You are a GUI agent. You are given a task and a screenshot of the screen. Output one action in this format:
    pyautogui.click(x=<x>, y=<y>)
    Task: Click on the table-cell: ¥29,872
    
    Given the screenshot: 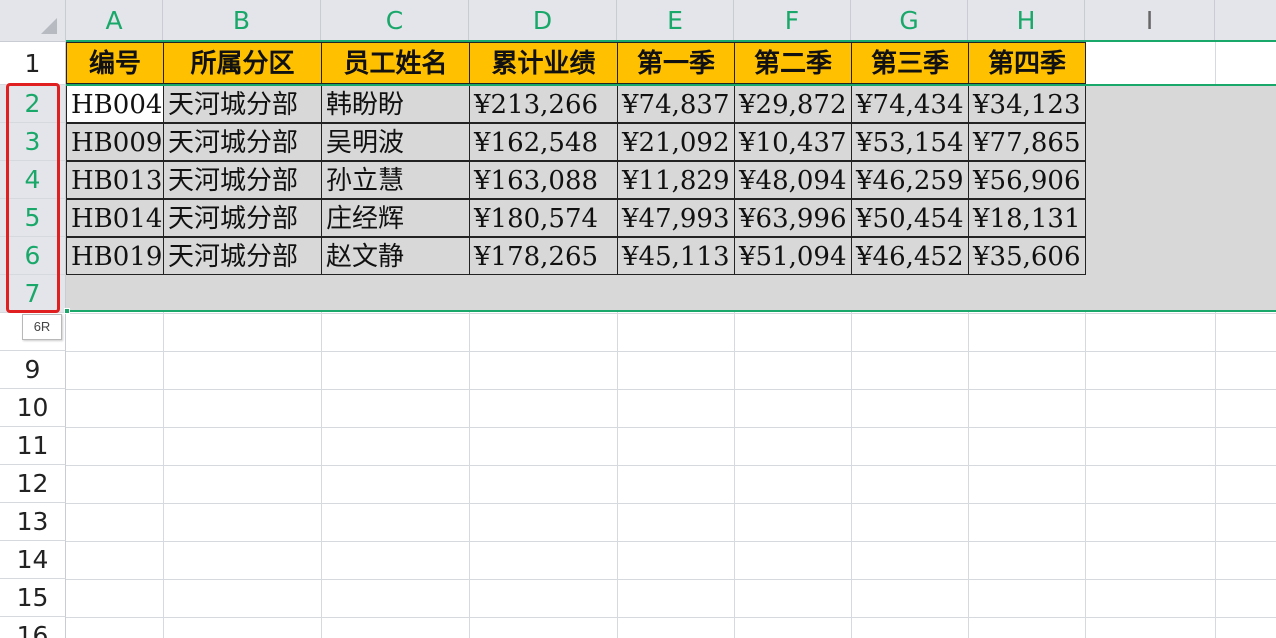 What is the action you would take?
    pyautogui.click(x=793, y=104)
    